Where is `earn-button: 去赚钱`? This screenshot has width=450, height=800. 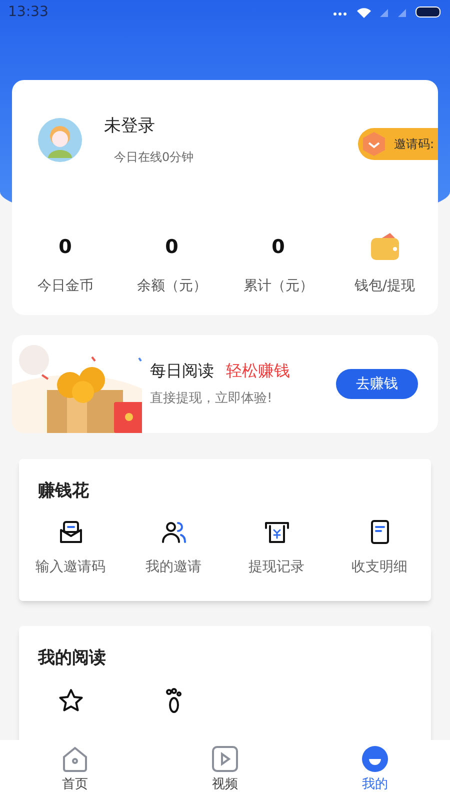
earn-button: 去赚钱 is located at coordinates (377, 384).